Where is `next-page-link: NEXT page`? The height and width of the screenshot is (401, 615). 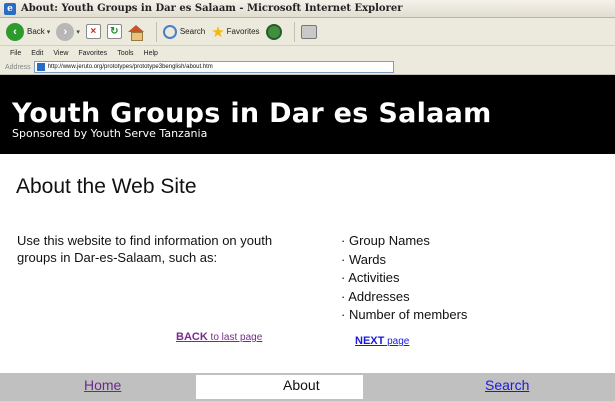
next-page-link: NEXT page is located at coordinates (382, 341).